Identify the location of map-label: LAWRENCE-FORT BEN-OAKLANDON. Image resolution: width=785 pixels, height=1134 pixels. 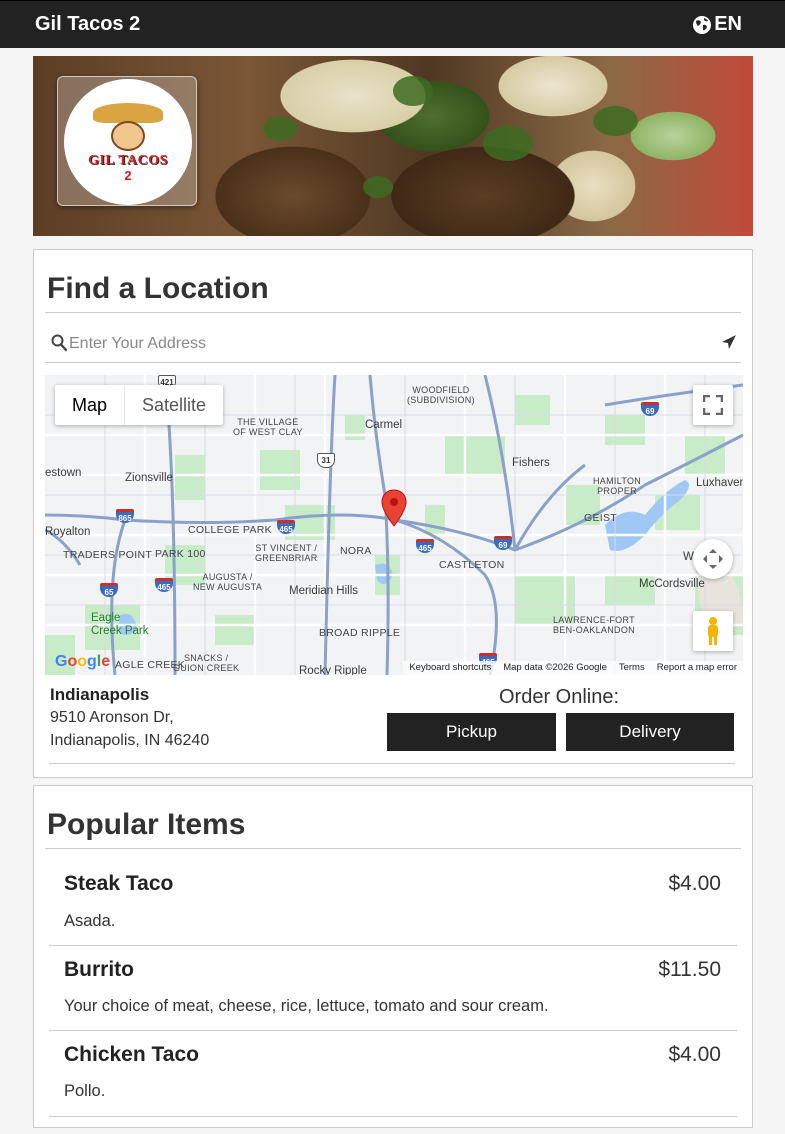
(594, 625).